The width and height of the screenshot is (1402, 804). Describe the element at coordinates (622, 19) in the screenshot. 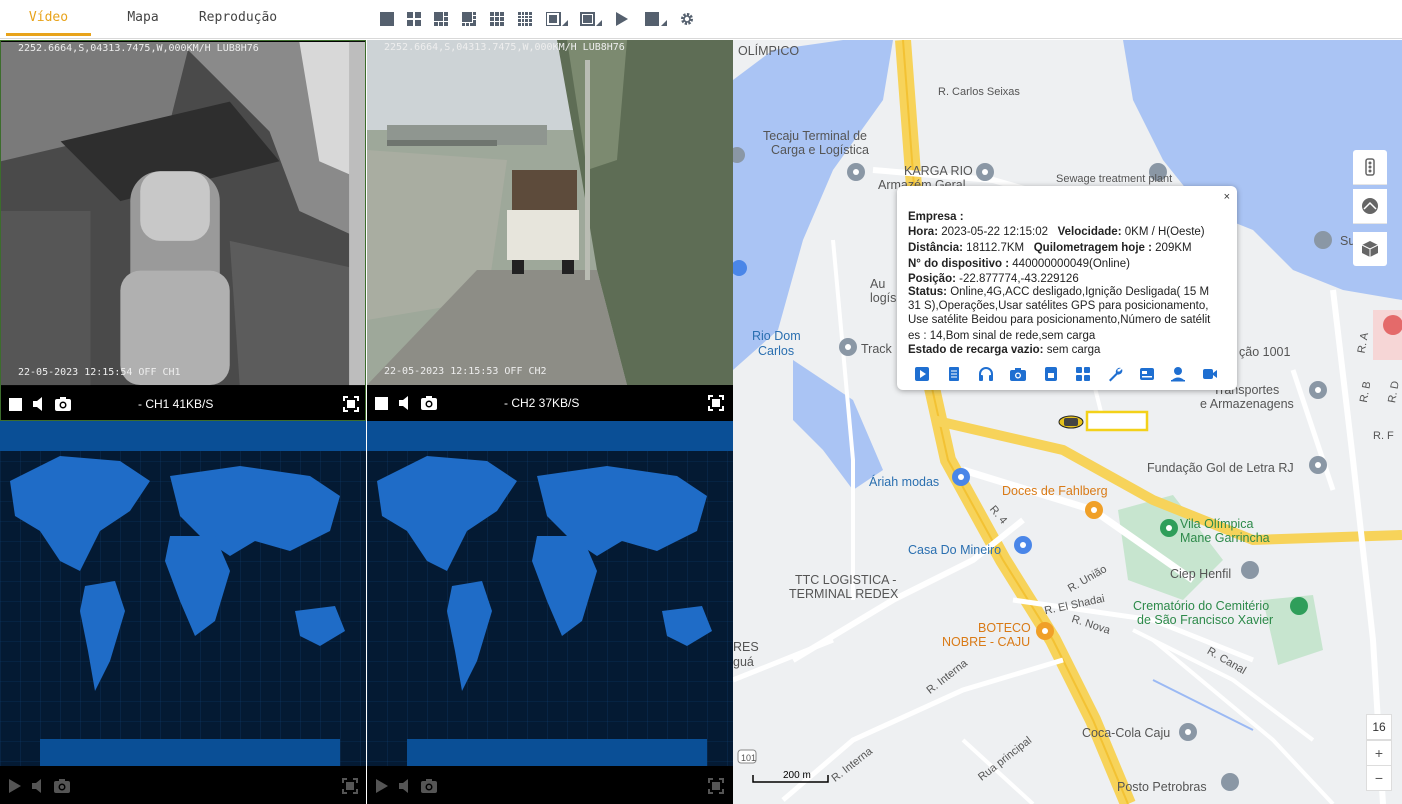

I see `play-all-icon` at that location.